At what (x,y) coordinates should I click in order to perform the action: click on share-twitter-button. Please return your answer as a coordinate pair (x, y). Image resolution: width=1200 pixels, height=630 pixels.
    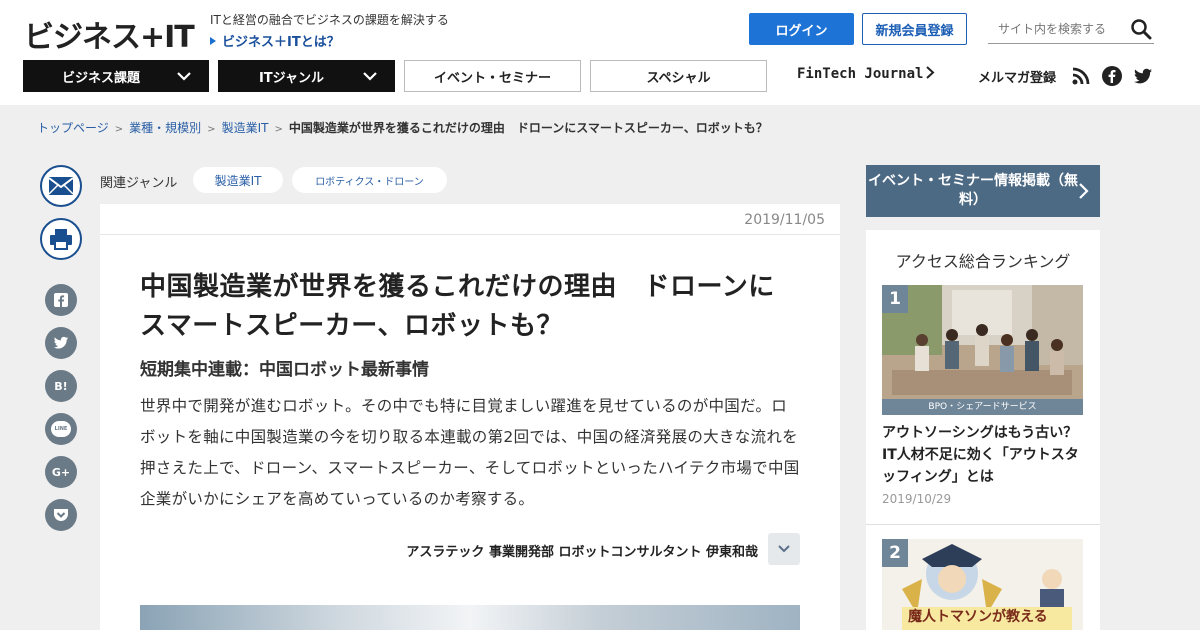
    Looking at the image, I should click on (61, 343).